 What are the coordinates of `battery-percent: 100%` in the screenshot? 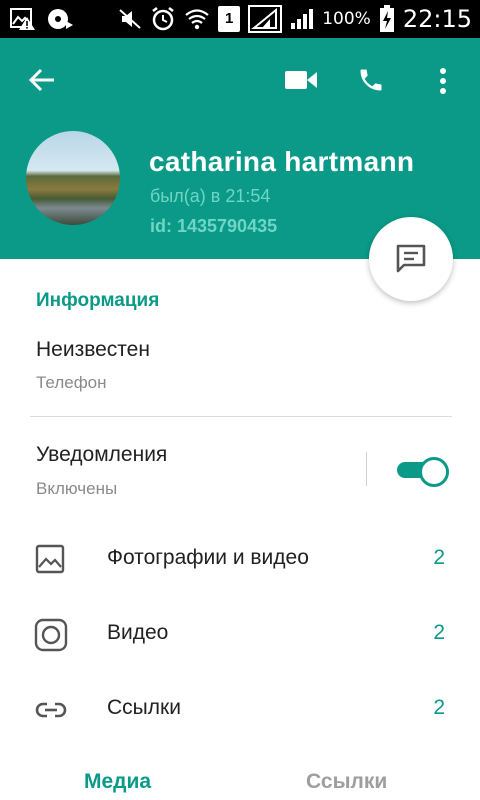 It's located at (346, 19).